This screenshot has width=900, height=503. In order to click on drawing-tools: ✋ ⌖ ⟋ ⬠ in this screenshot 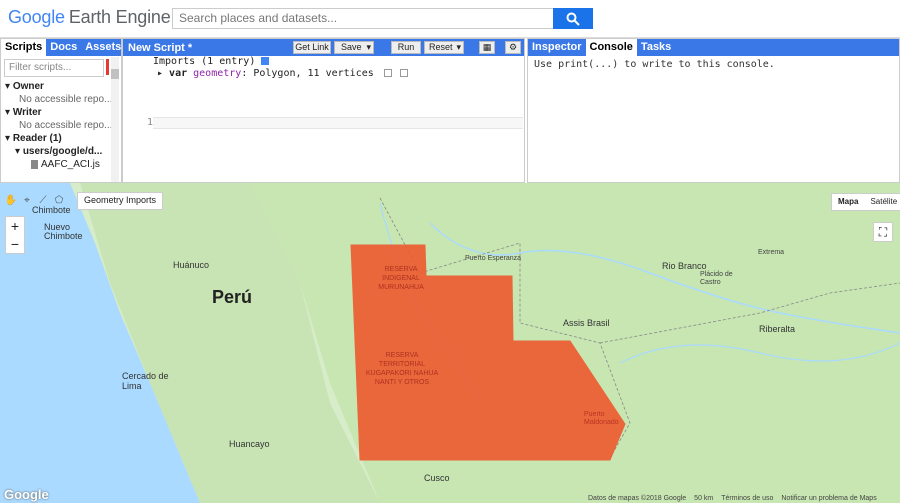, I will do `click(35, 200)`.